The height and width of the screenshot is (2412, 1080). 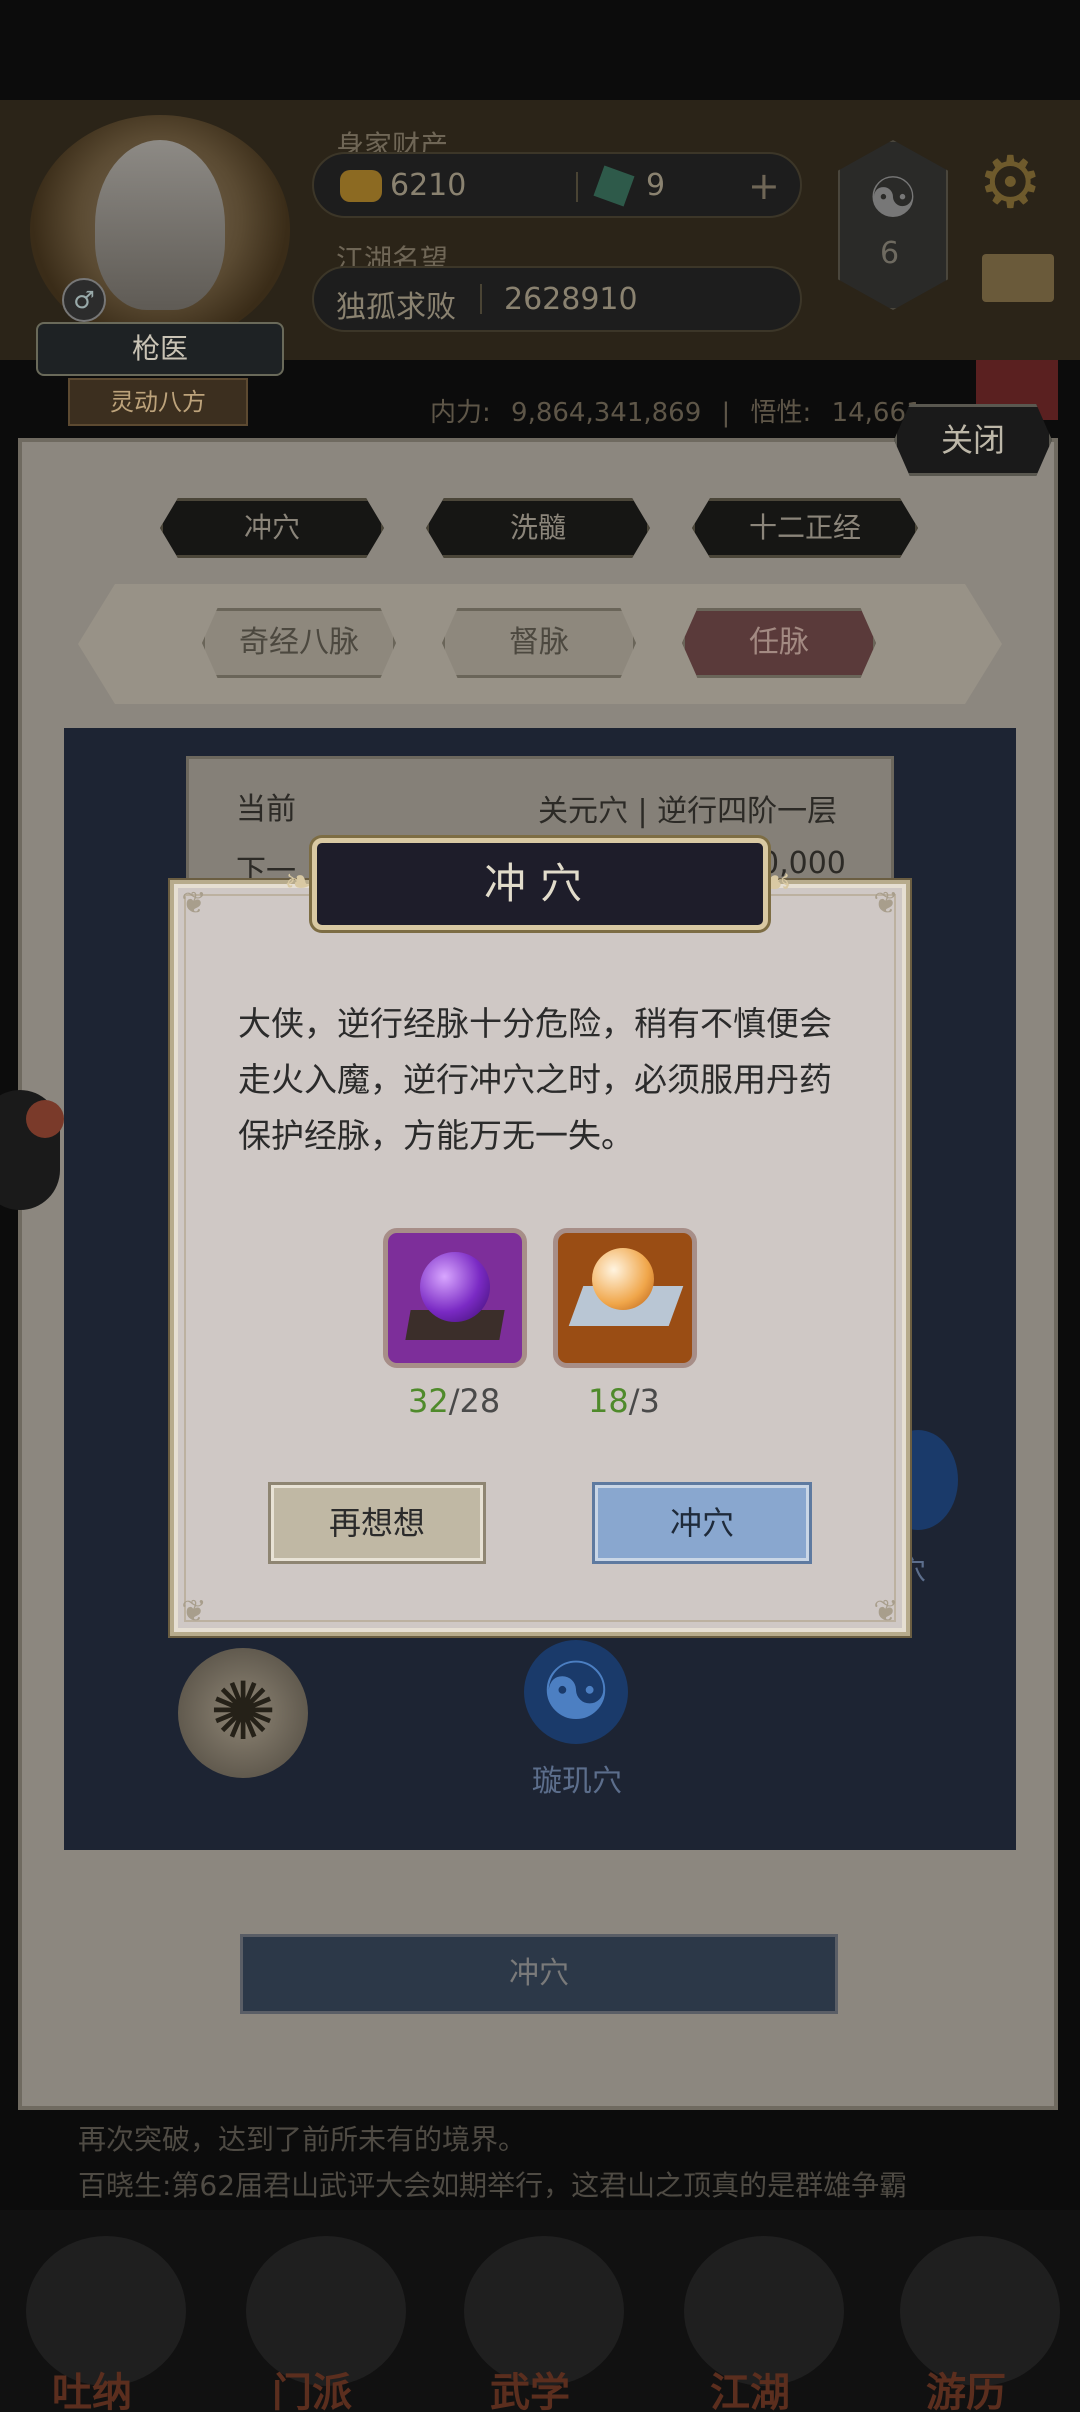 I want to click on taiji-node-icon: ☯, so click(x=576, y=1692).